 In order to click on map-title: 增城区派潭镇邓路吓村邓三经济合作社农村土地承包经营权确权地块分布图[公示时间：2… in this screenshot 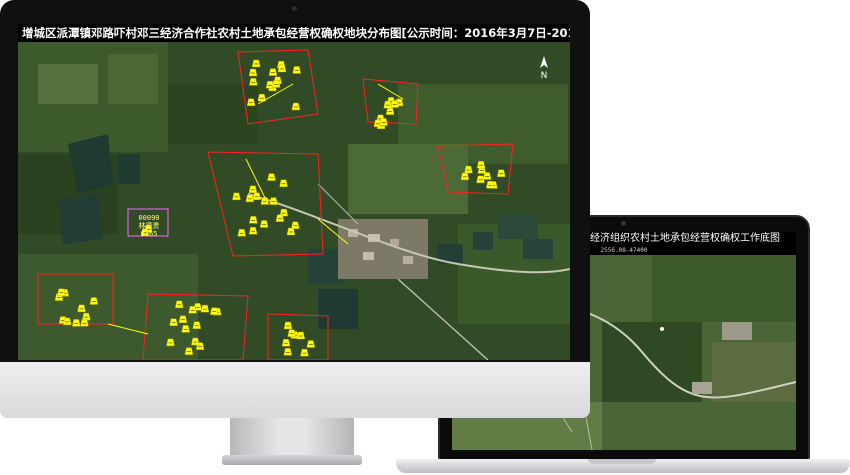, I will do `click(294, 33)`.